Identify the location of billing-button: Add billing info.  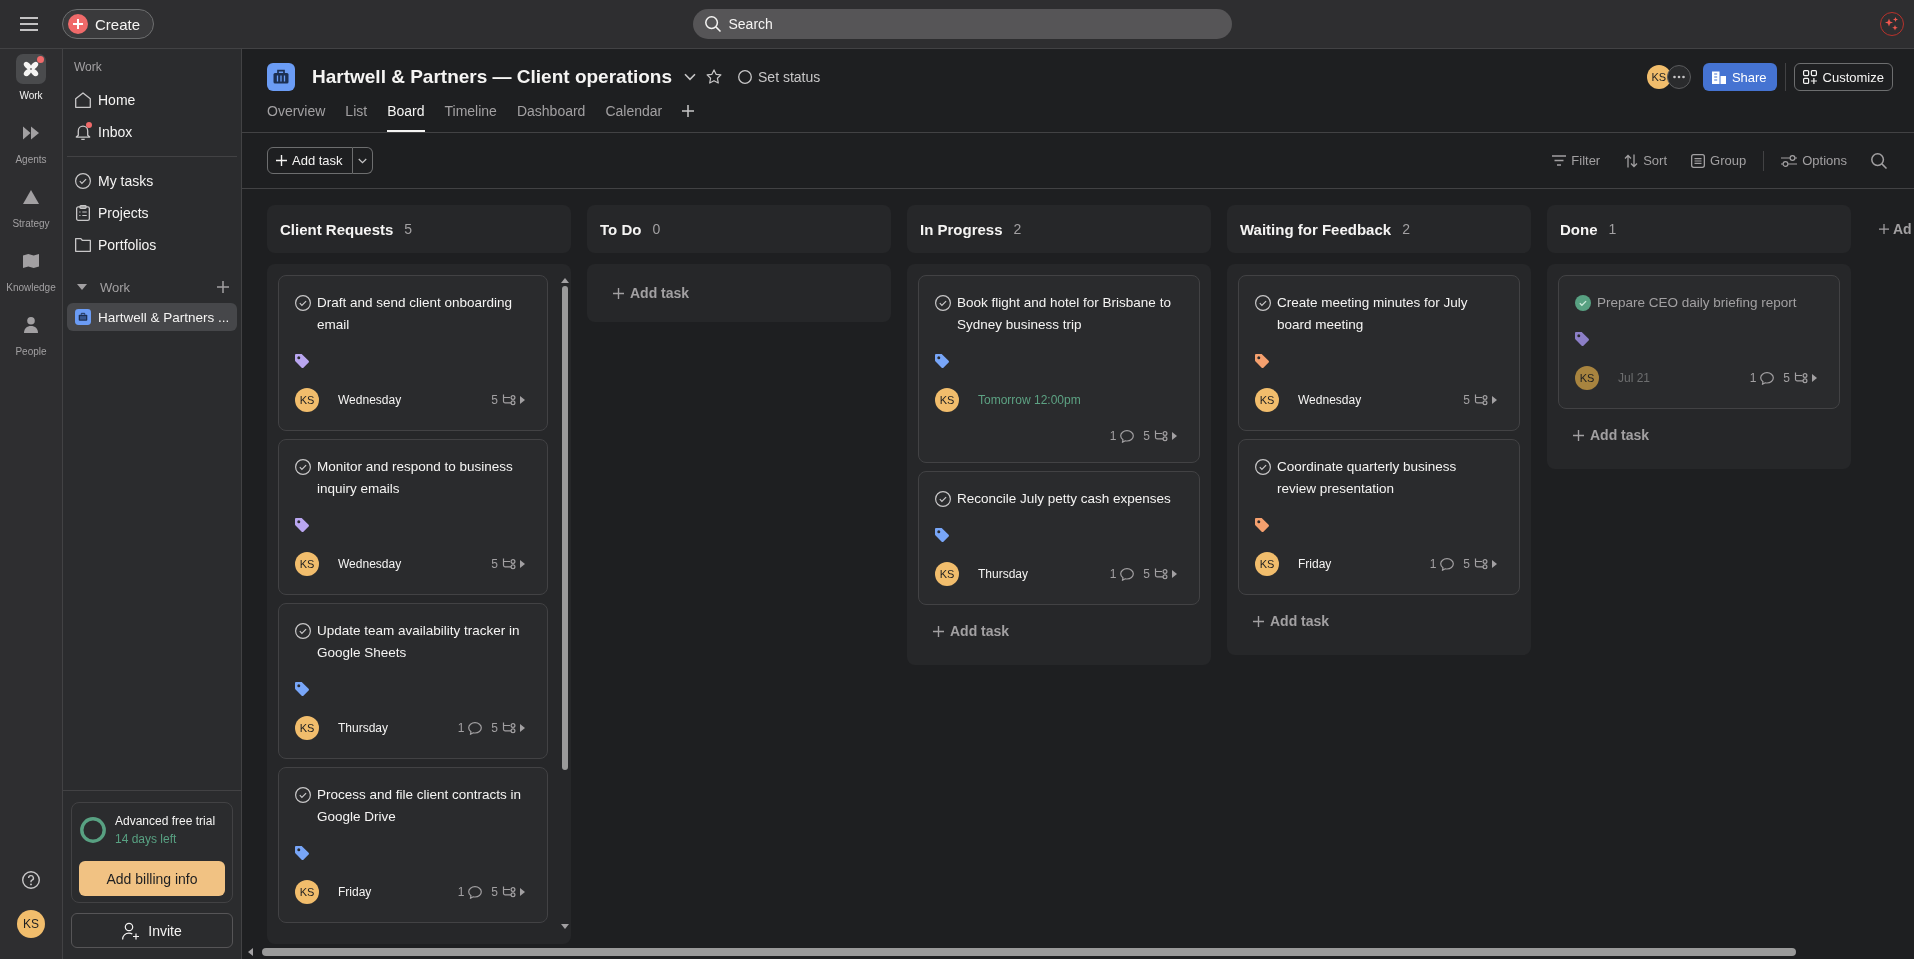
(152, 878).